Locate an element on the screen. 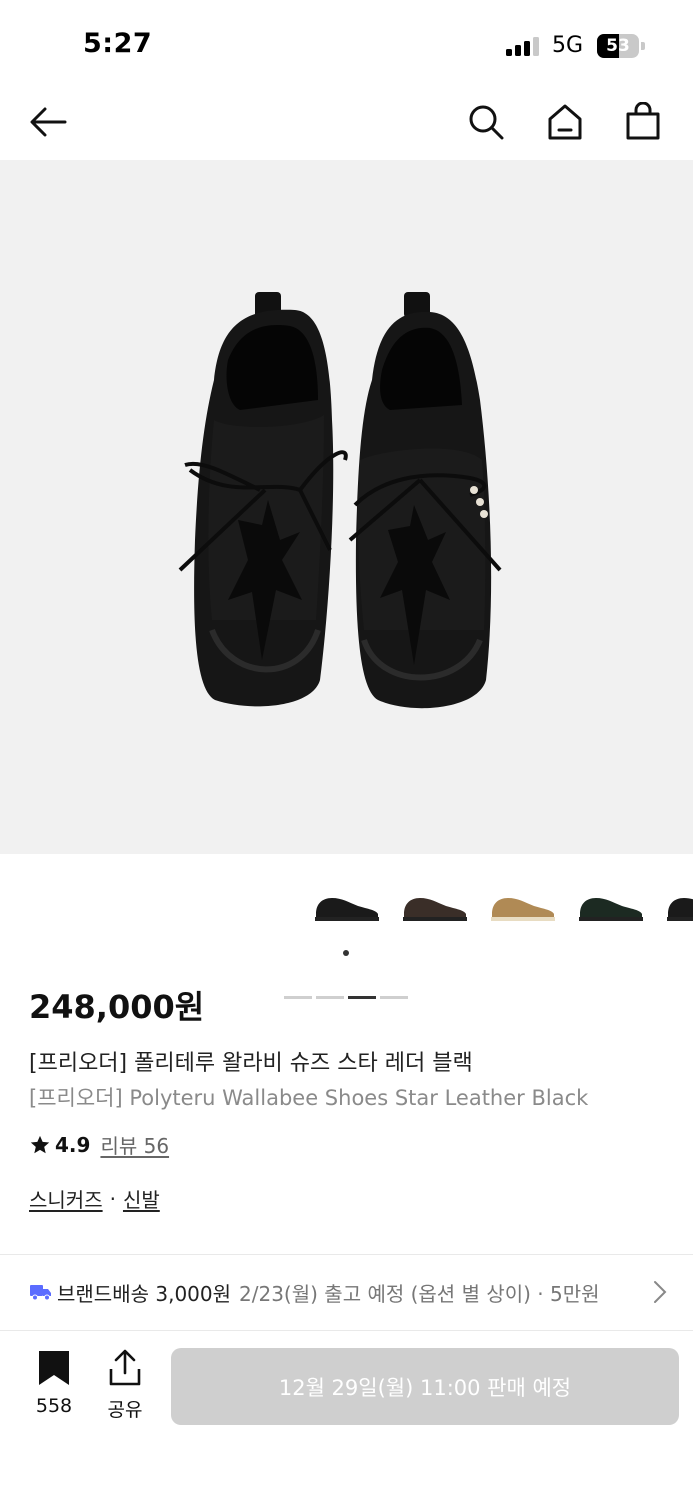 This screenshot has height=1500, width=693. cart-button is located at coordinates (643, 122).